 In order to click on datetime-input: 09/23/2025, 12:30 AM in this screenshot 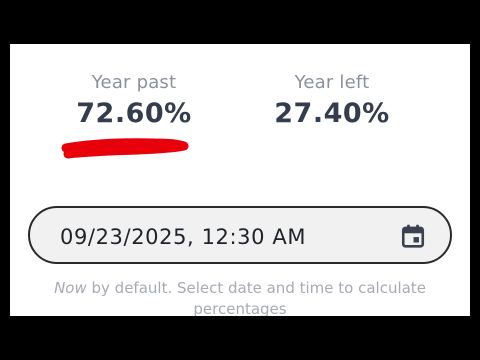, I will do `click(240, 235)`.